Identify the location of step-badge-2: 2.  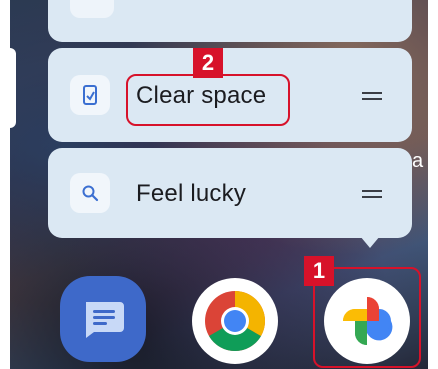
(208, 63).